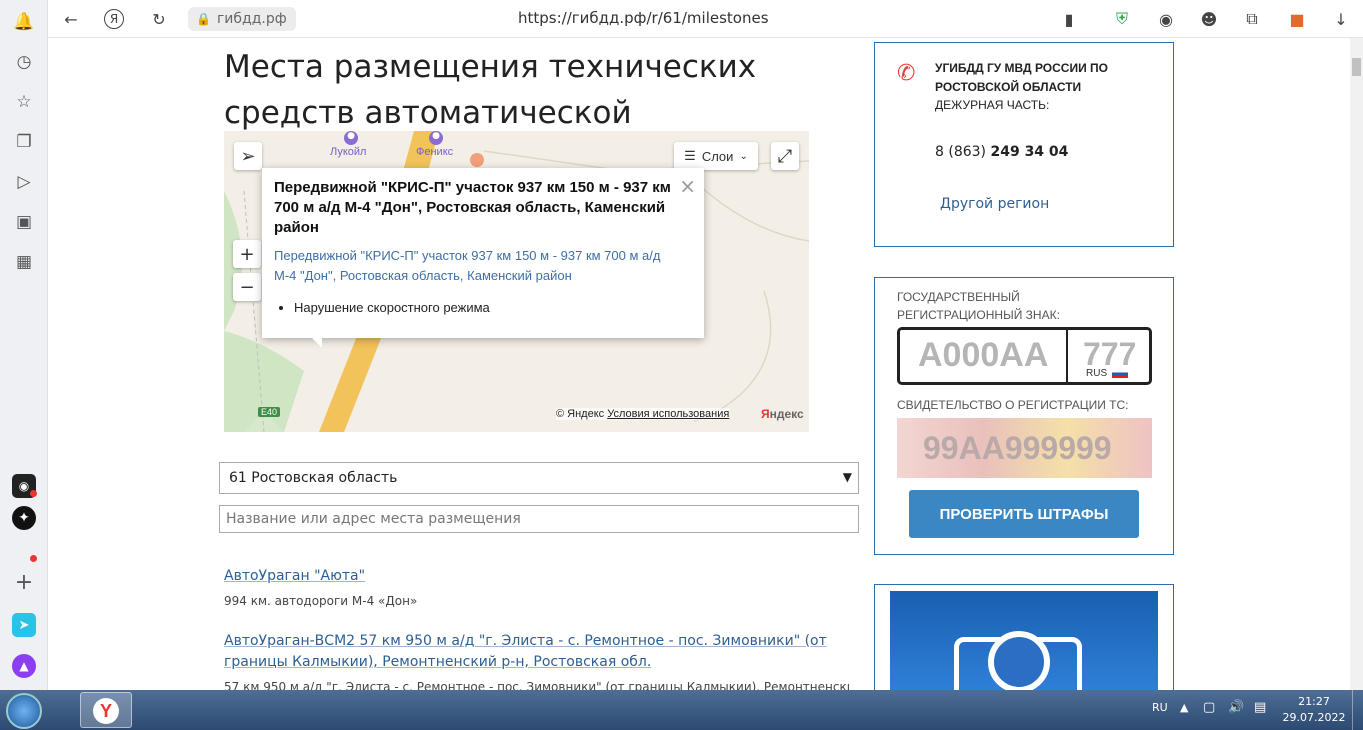 This screenshot has height=730, width=1363. Describe the element at coordinates (847, 477) in the screenshot. I see `dropdown-arrow-icon: ▼` at that location.